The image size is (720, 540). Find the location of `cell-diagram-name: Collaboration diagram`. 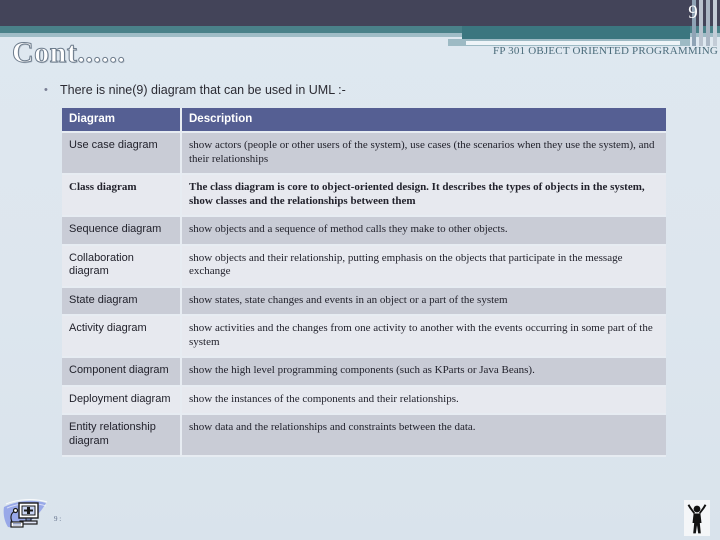

cell-diagram-name: Collaboration diagram is located at coordinates (122, 266).